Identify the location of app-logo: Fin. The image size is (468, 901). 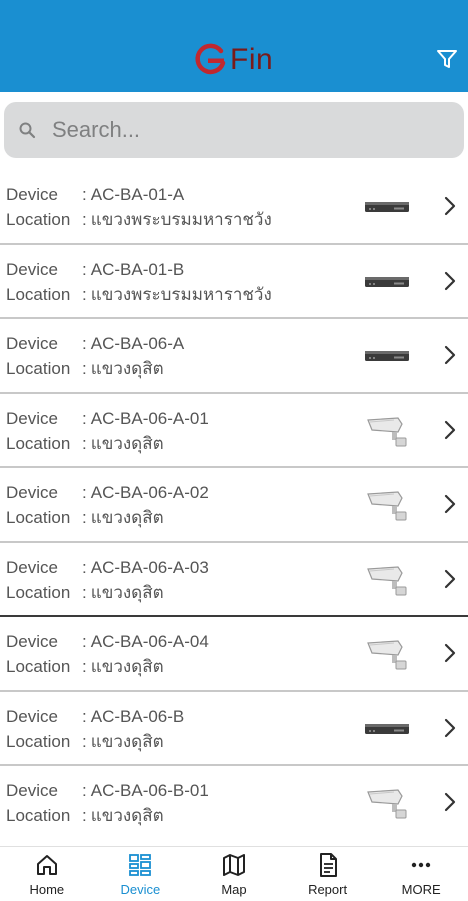
(233, 60).